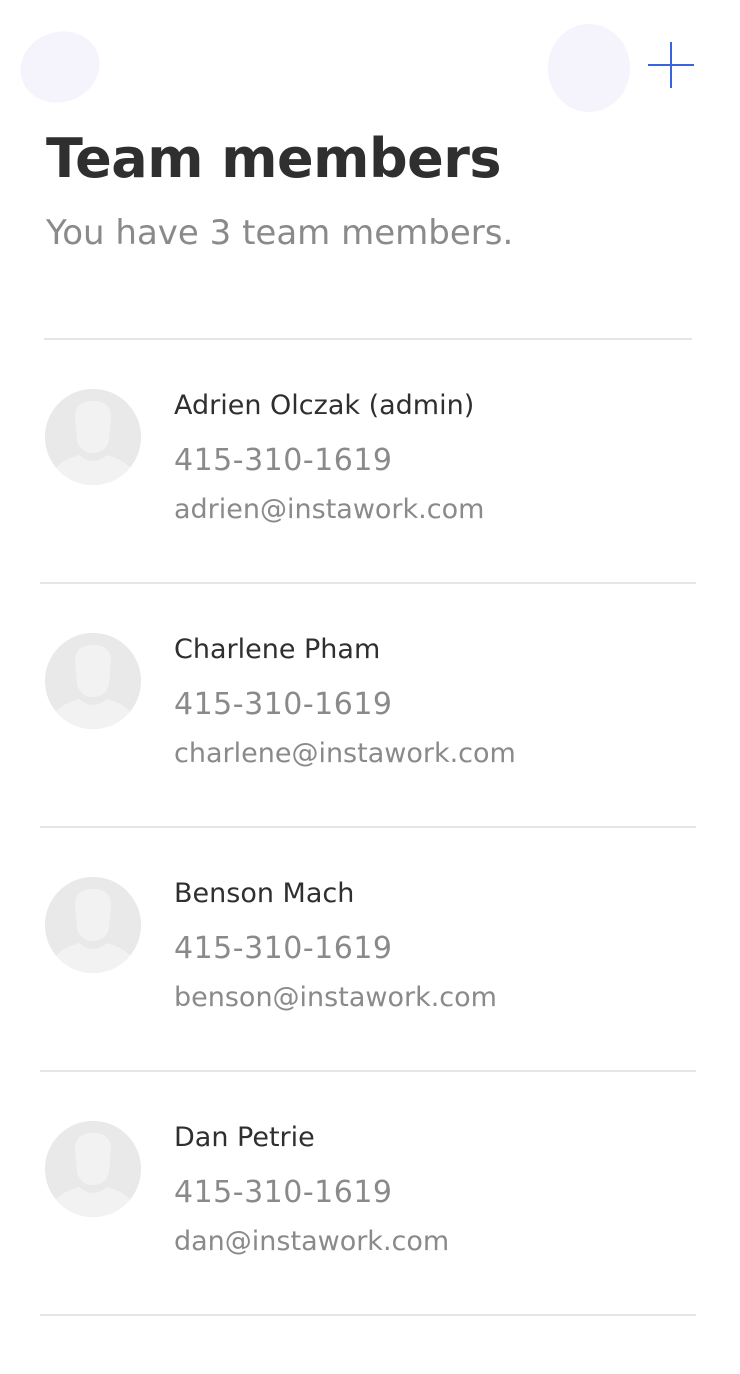 This screenshot has height=1374, width=740. Describe the element at coordinates (324, 405) in the screenshot. I see `member-name: Adrien Olczak (admin)` at that location.